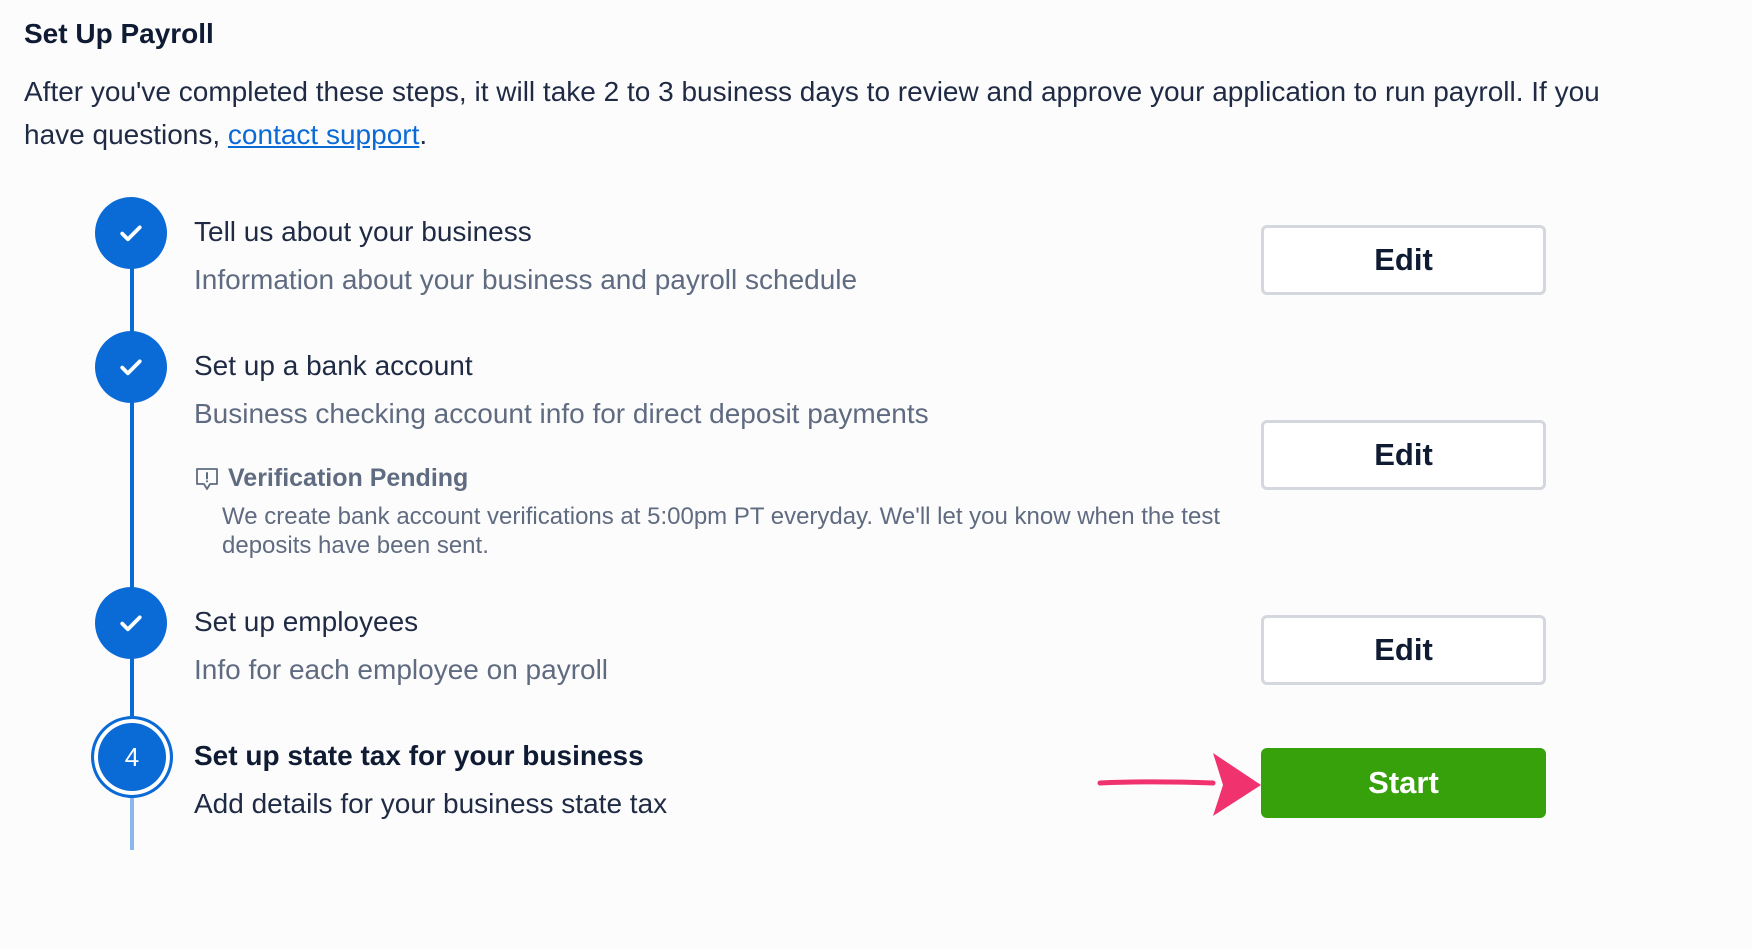  I want to click on contact-support-link: contact support, so click(323, 134).